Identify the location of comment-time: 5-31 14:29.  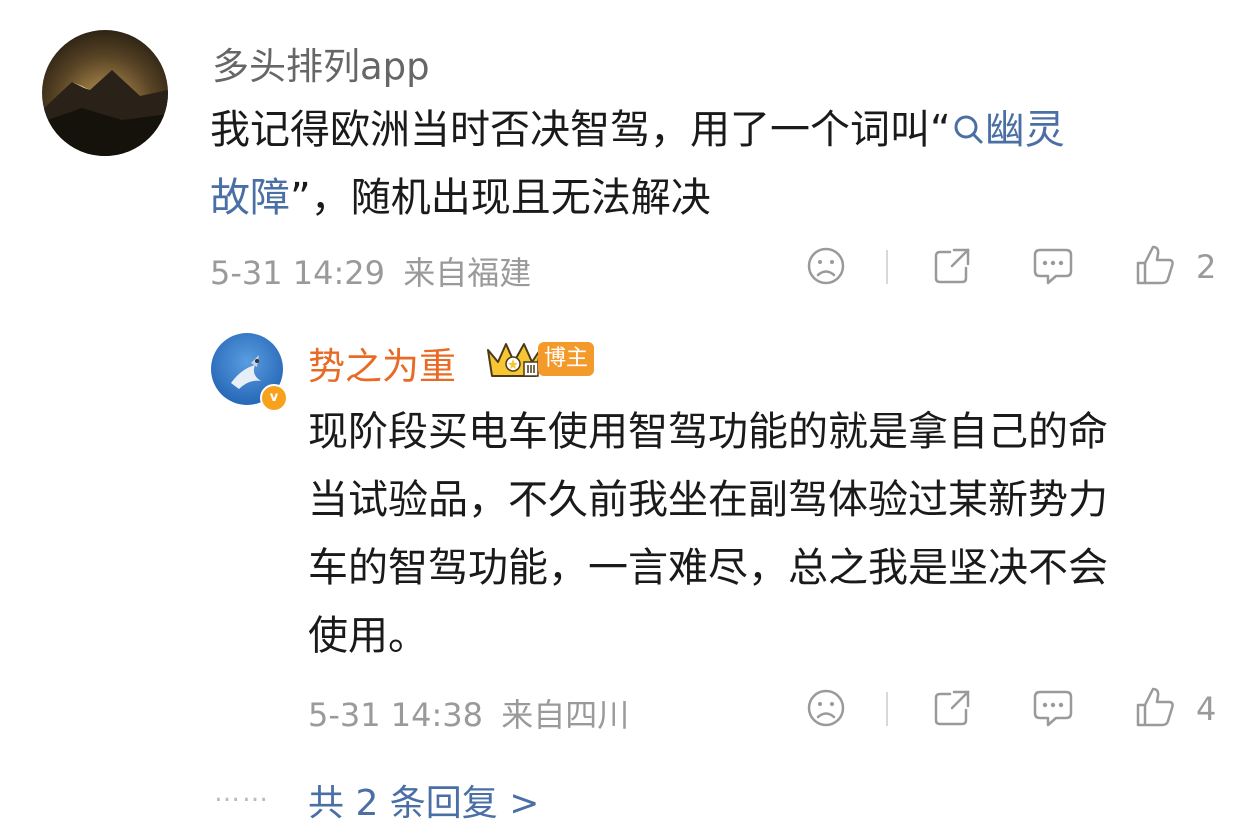
(298, 273).